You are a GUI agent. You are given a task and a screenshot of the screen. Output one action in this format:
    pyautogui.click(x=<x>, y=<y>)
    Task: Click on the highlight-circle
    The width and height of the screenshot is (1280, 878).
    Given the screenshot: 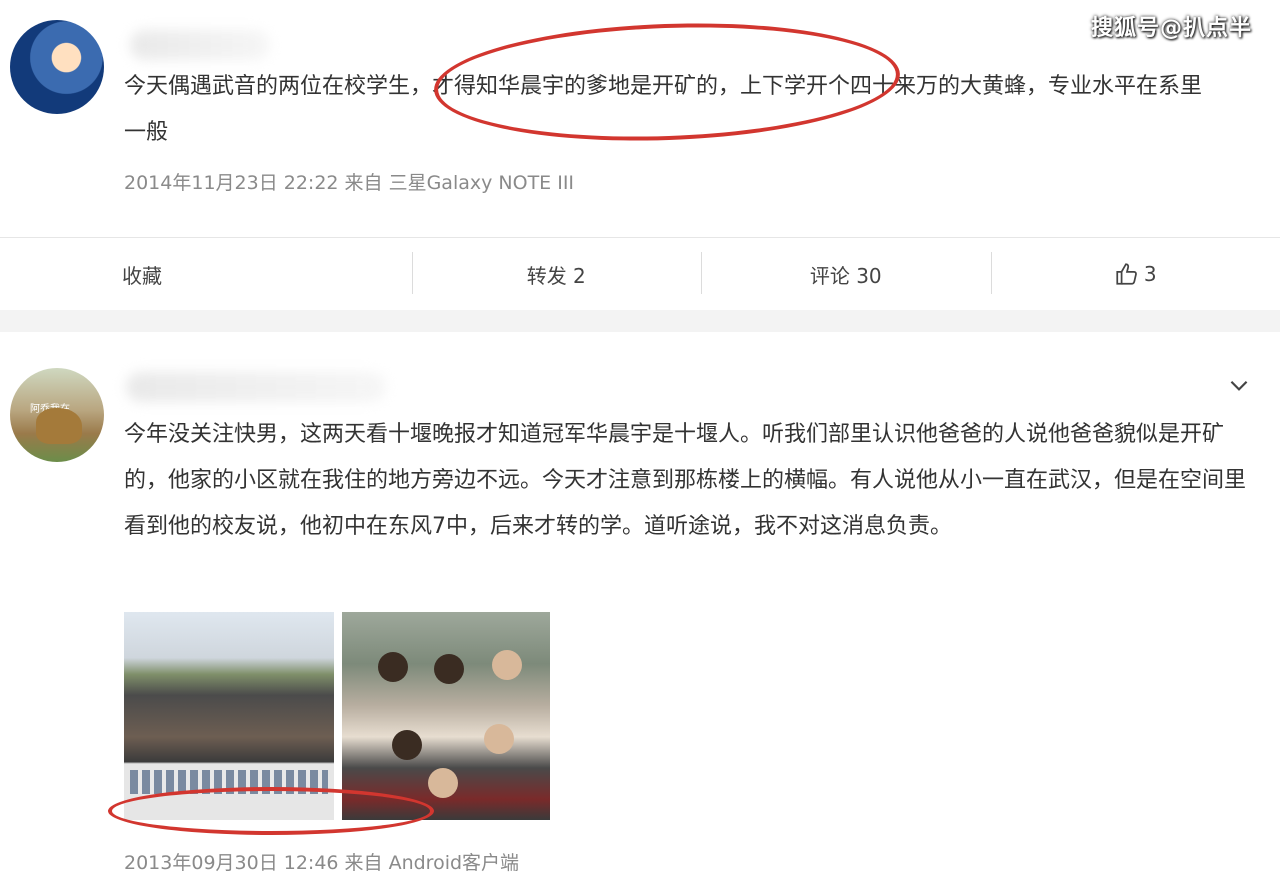 What is the action you would take?
    pyautogui.click(x=271, y=811)
    